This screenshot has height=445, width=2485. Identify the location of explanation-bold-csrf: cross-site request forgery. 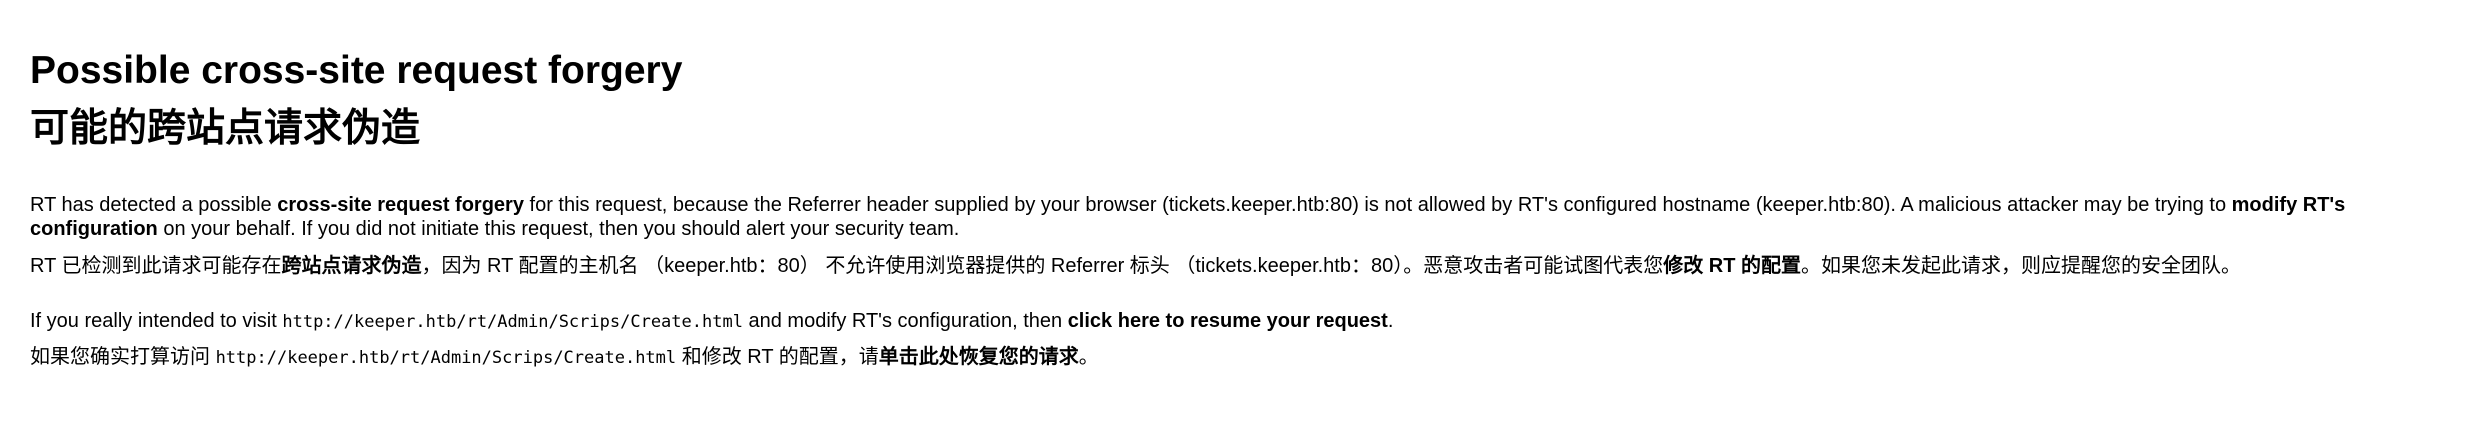
(400, 205).